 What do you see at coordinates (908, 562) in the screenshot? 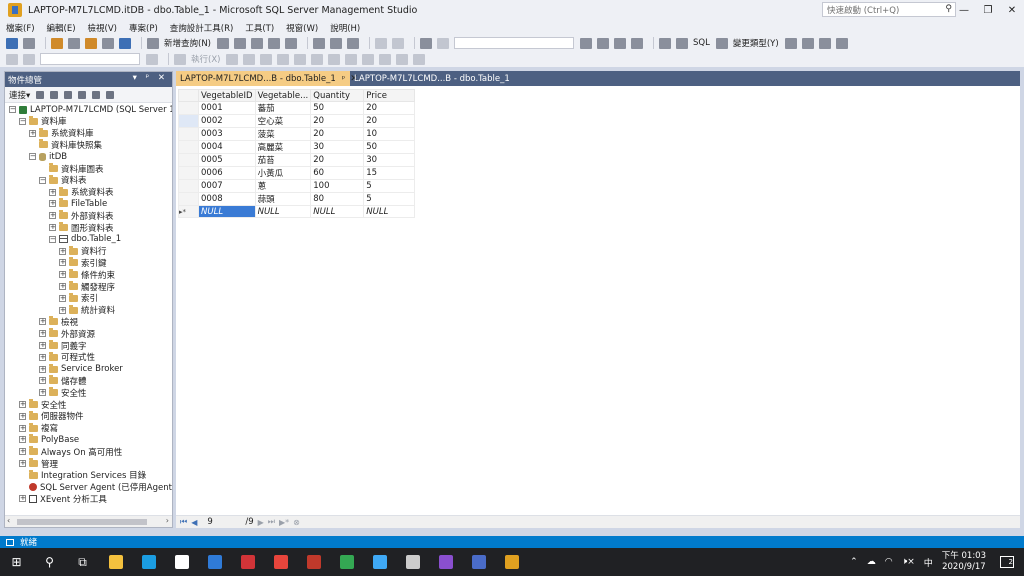
I see `volume-icon: 🕨×` at bounding box center [908, 562].